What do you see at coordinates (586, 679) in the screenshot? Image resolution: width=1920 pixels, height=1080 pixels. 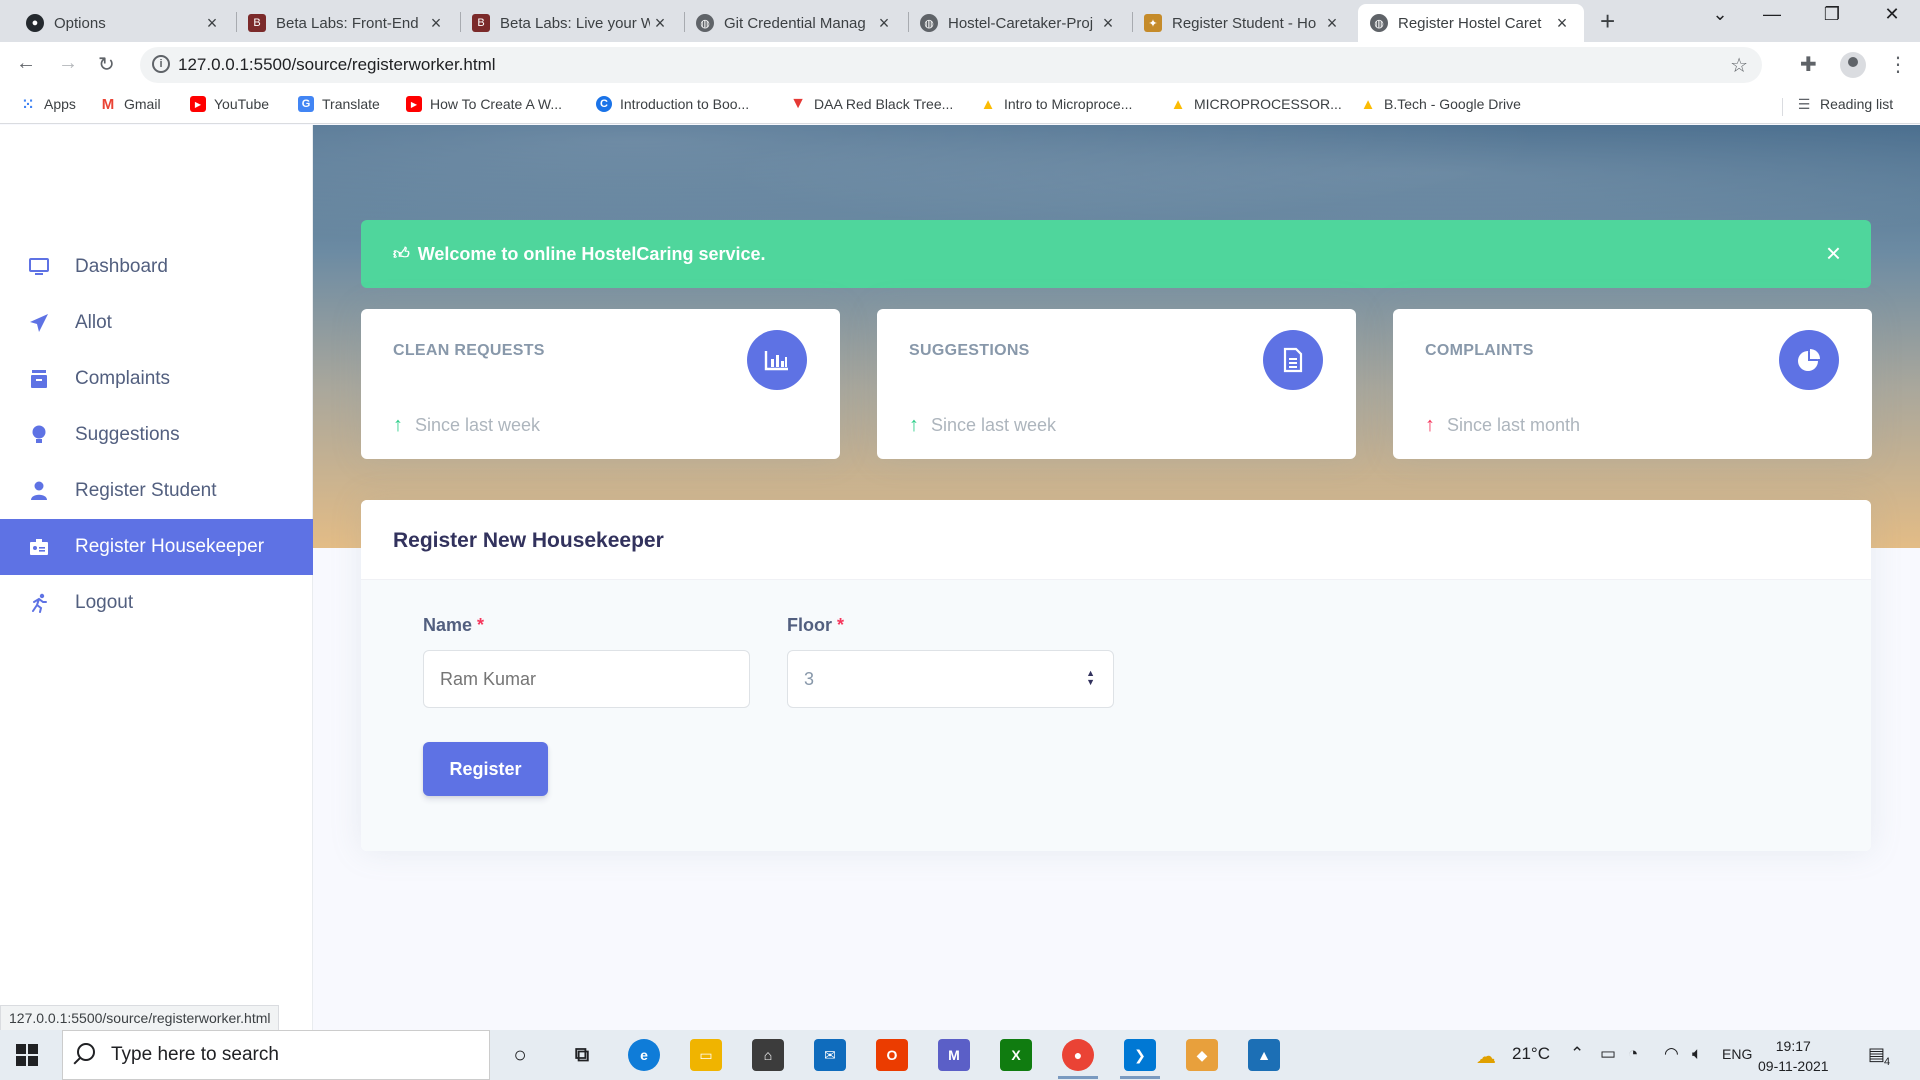 I see `name-input` at bounding box center [586, 679].